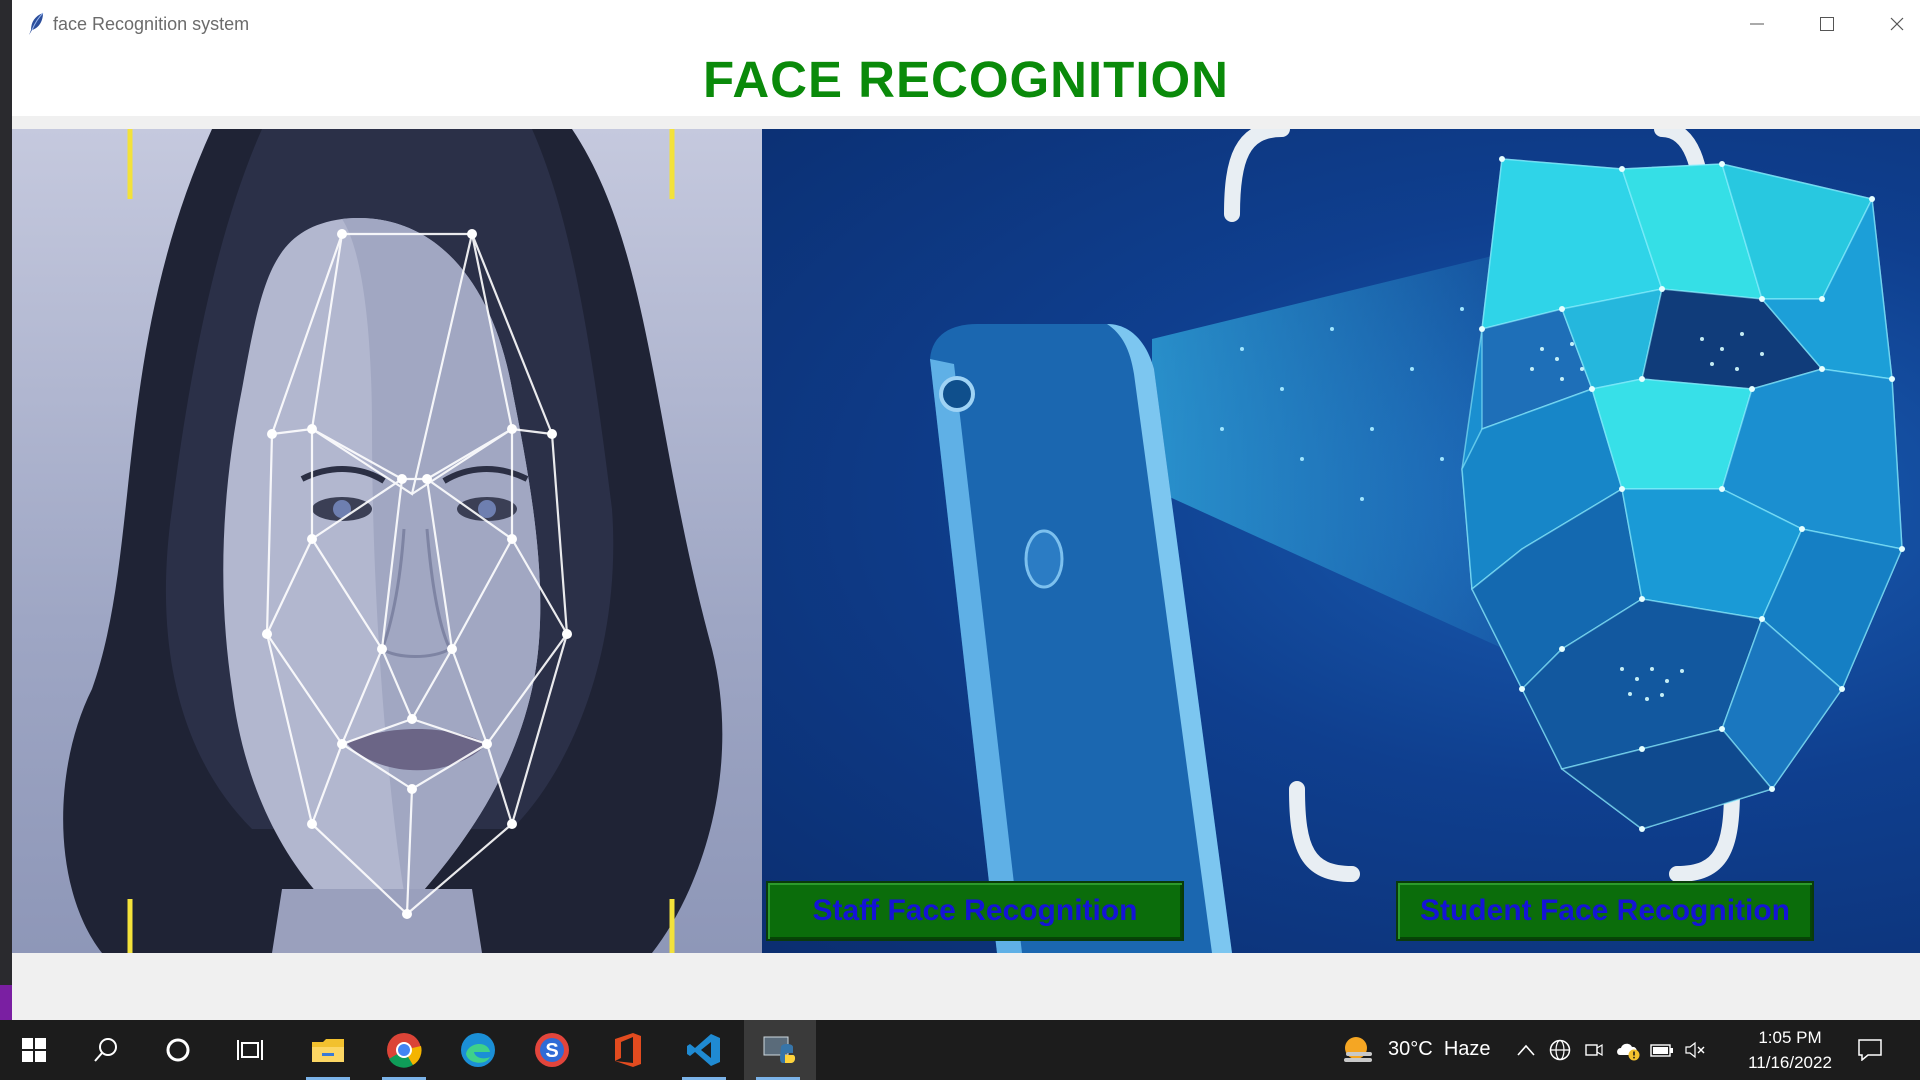  I want to click on task-view-button, so click(250, 1050).